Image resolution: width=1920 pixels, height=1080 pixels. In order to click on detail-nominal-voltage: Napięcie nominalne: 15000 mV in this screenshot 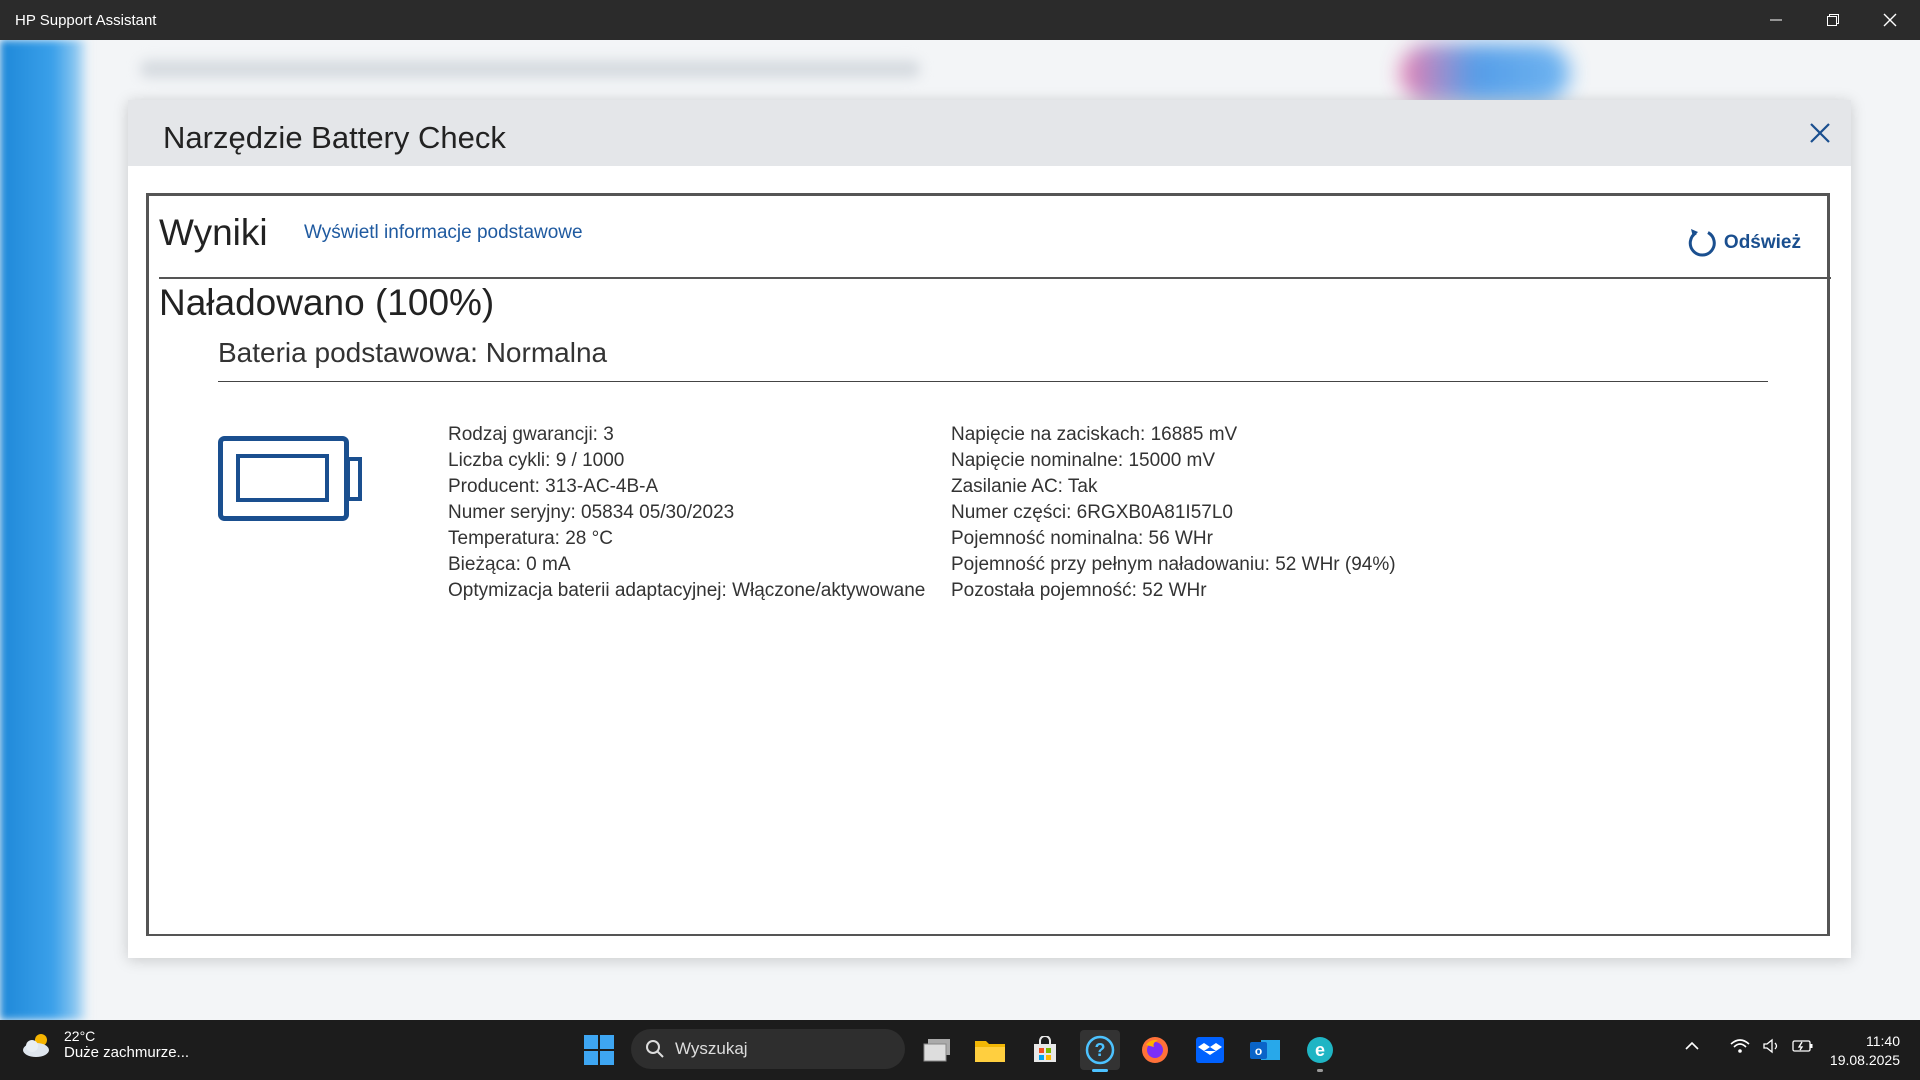, I will do `click(1083, 460)`.